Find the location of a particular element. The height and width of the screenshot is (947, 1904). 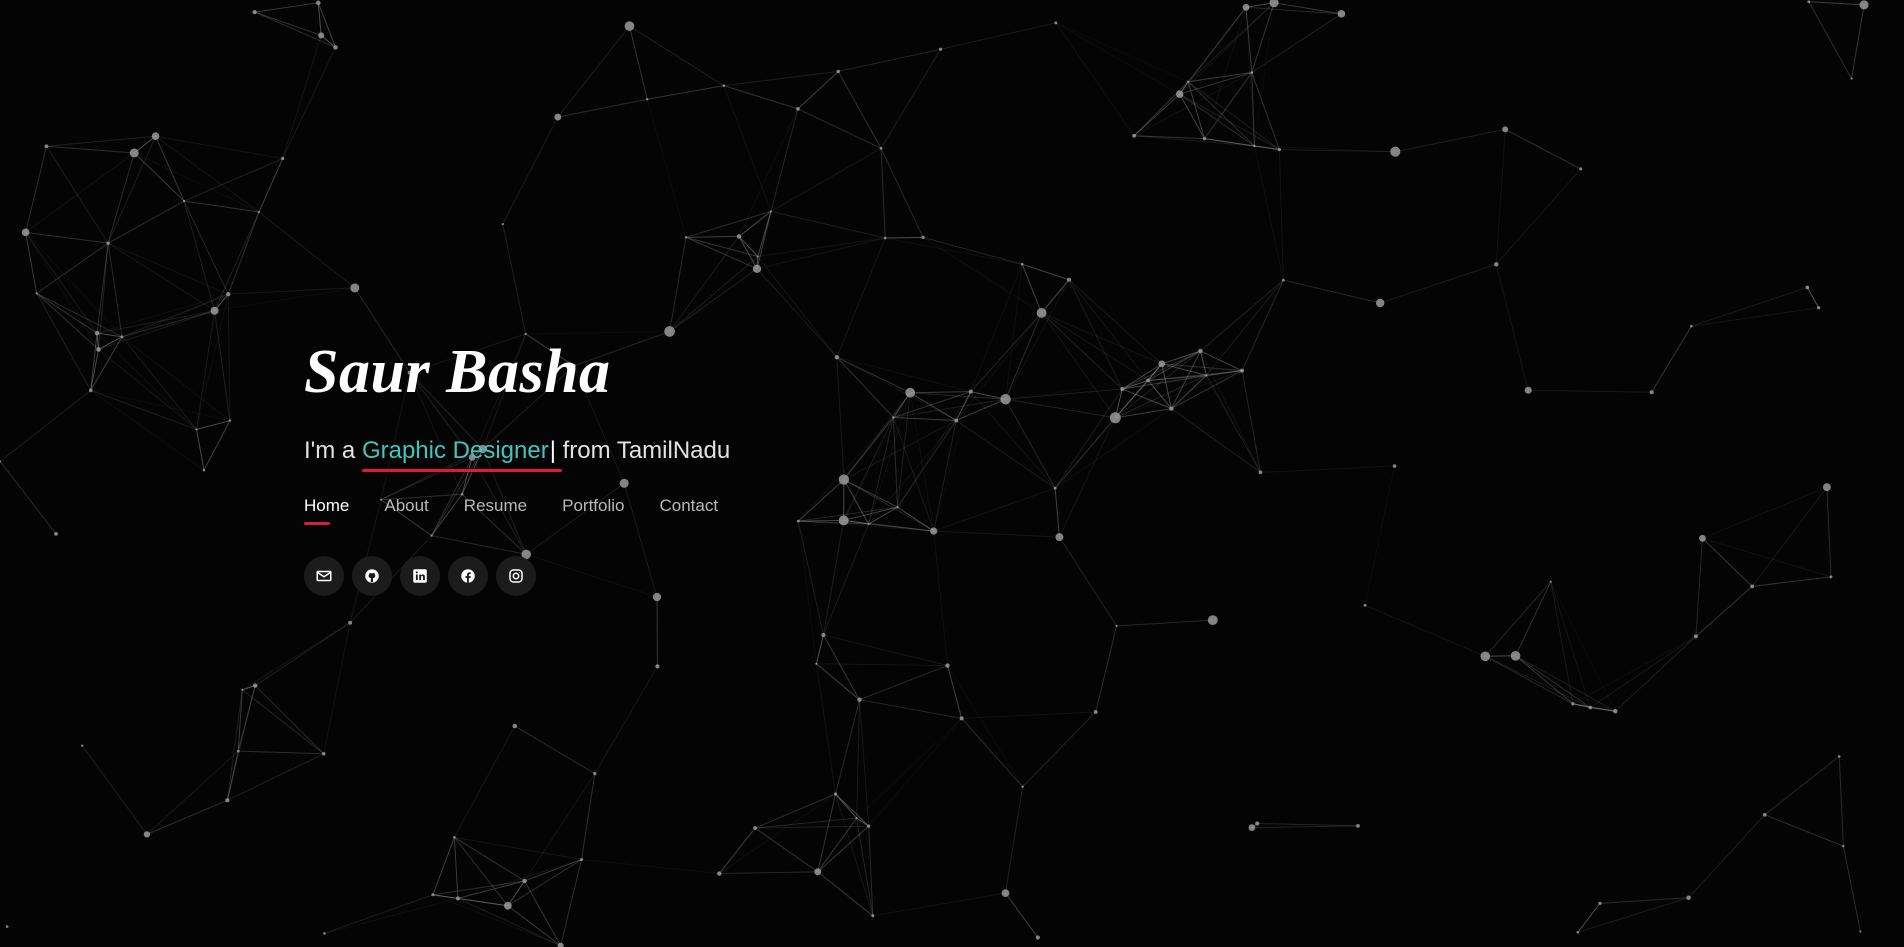

linkedin-link is located at coordinates (420, 576).